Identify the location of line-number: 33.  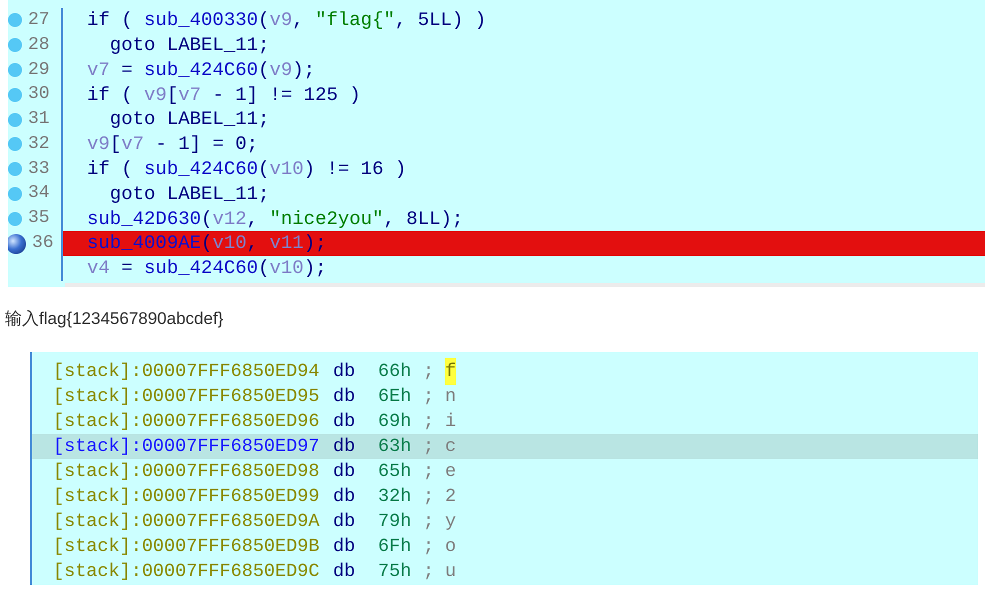
(39, 169).